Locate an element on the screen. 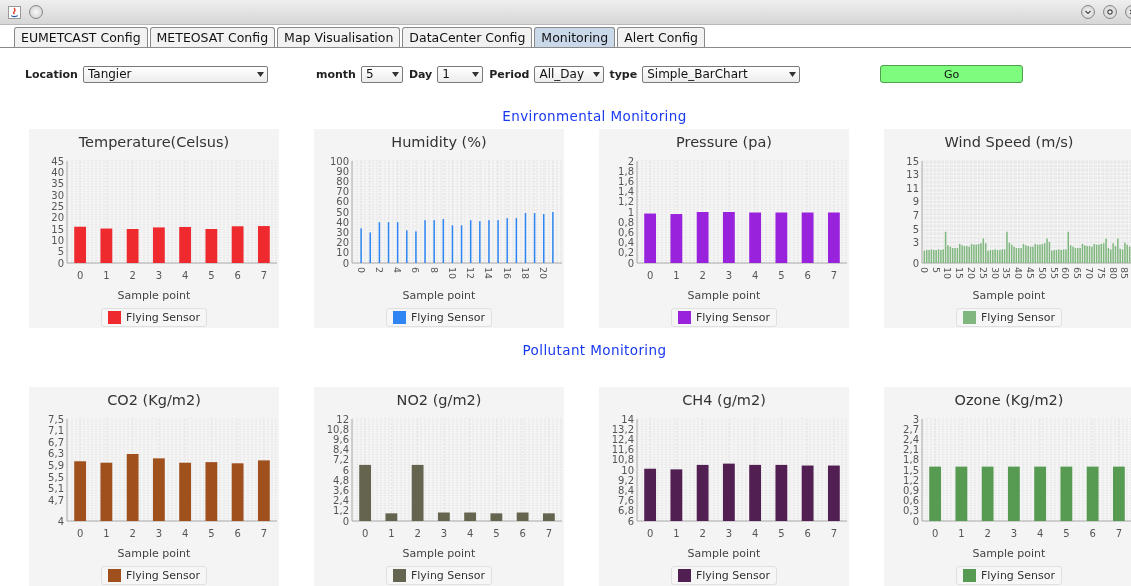 This screenshot has width=1131, height=586. dropdown: All_Day is located at coordinates (569, 74).